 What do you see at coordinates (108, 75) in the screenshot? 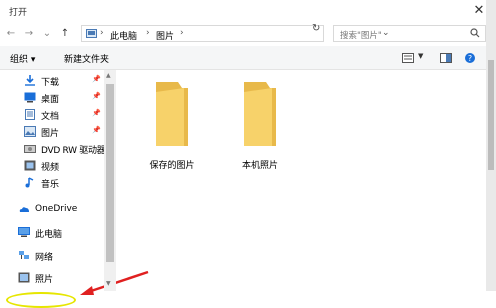
I see `scroll-up-icon: ▲` at bounding box center [108, 75].